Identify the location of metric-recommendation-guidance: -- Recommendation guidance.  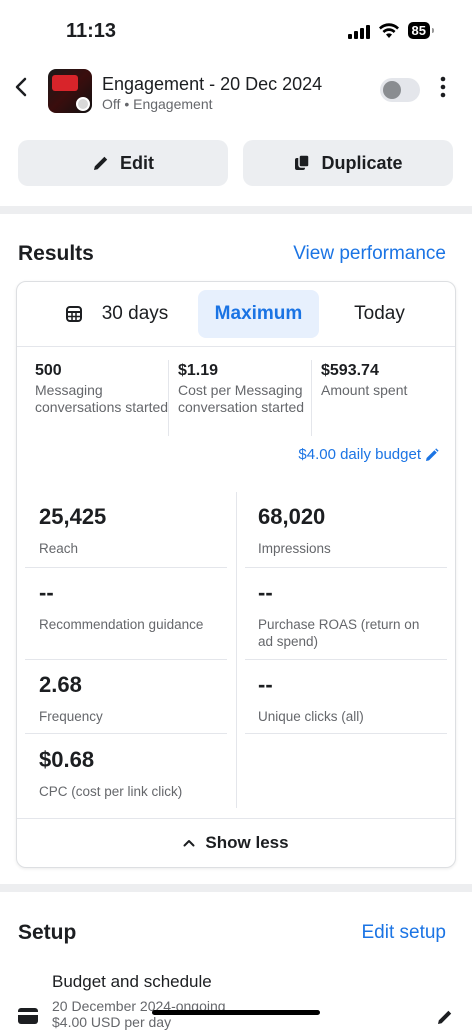
(139, 606).